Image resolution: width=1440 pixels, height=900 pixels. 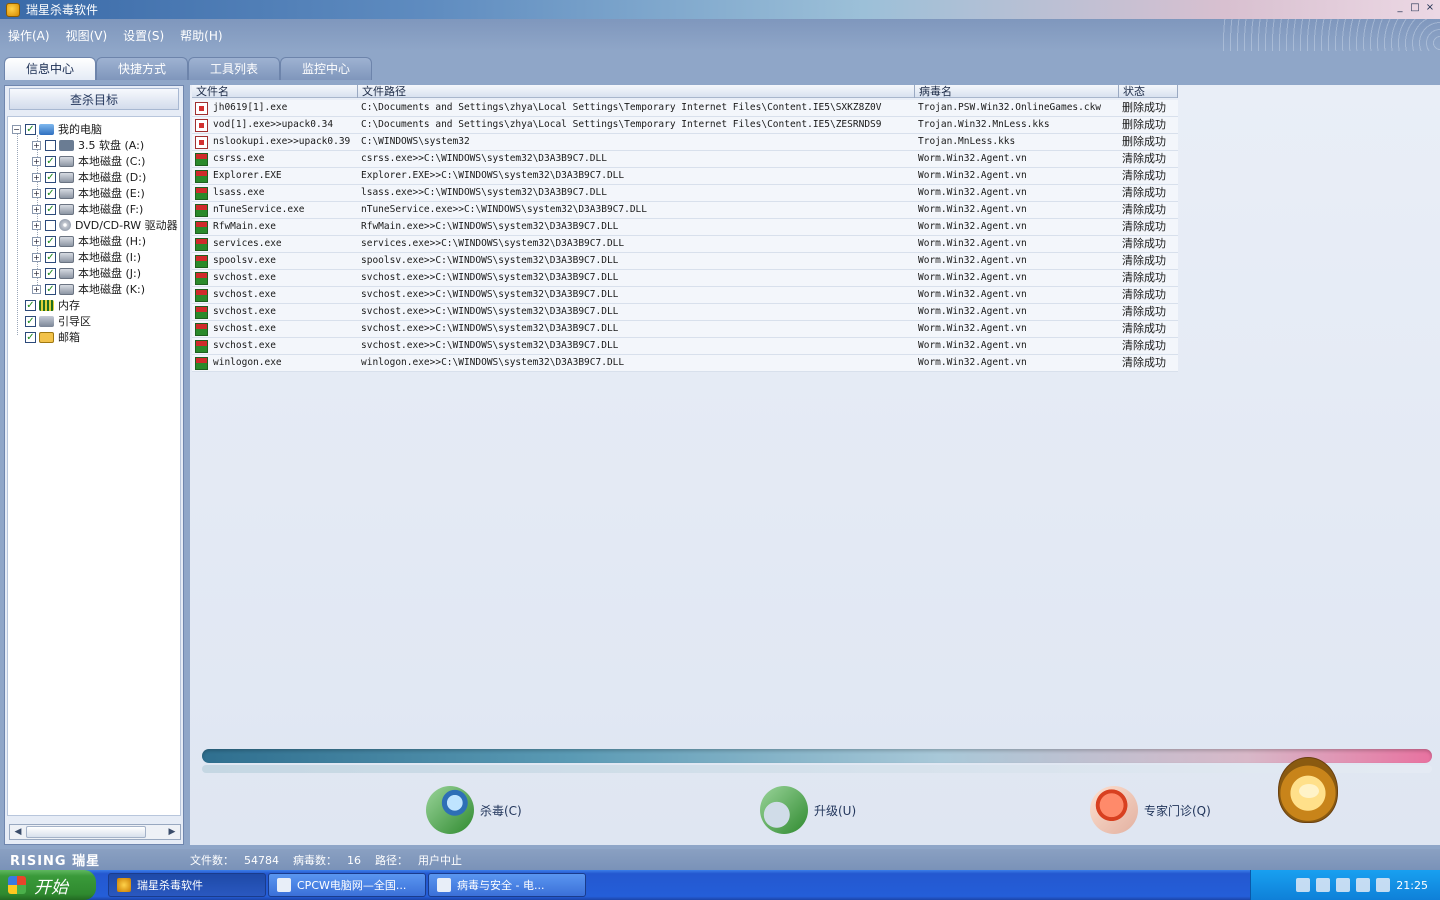 I want to click on tree-item-label: 本地磁盘 (E:), so click(x=111, y=193).